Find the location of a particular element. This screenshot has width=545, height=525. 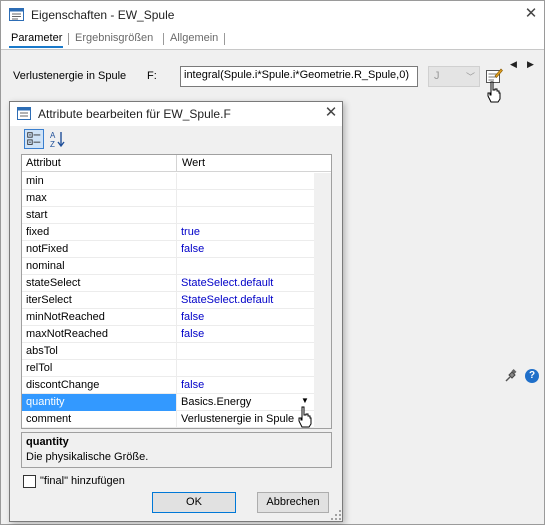

column-separator is located at coordinates (176, 163).